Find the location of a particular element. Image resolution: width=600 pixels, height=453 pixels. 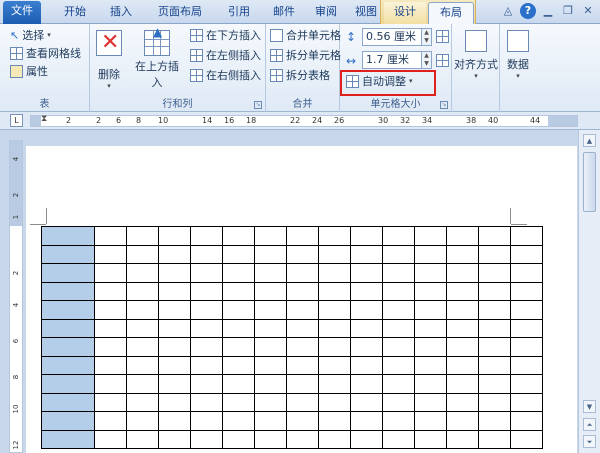

distribute-columns-icon is located at coordinates (442, 60).